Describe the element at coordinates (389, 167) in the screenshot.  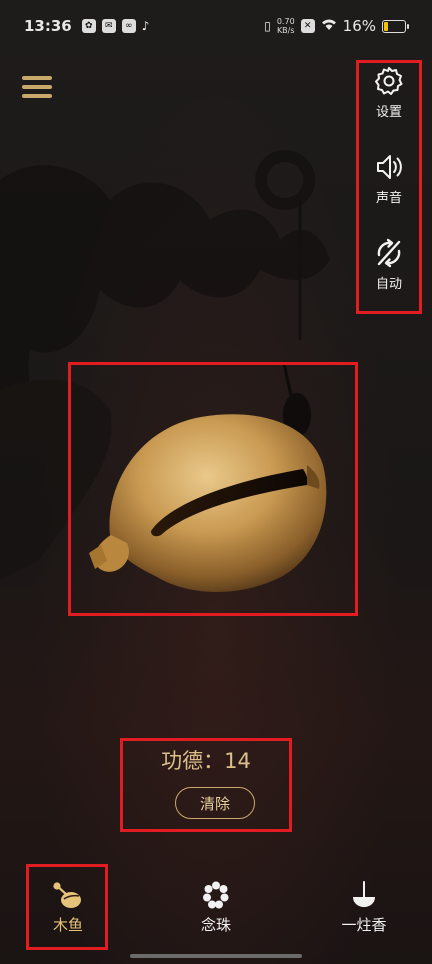
I see `speaker-icon` at that location.